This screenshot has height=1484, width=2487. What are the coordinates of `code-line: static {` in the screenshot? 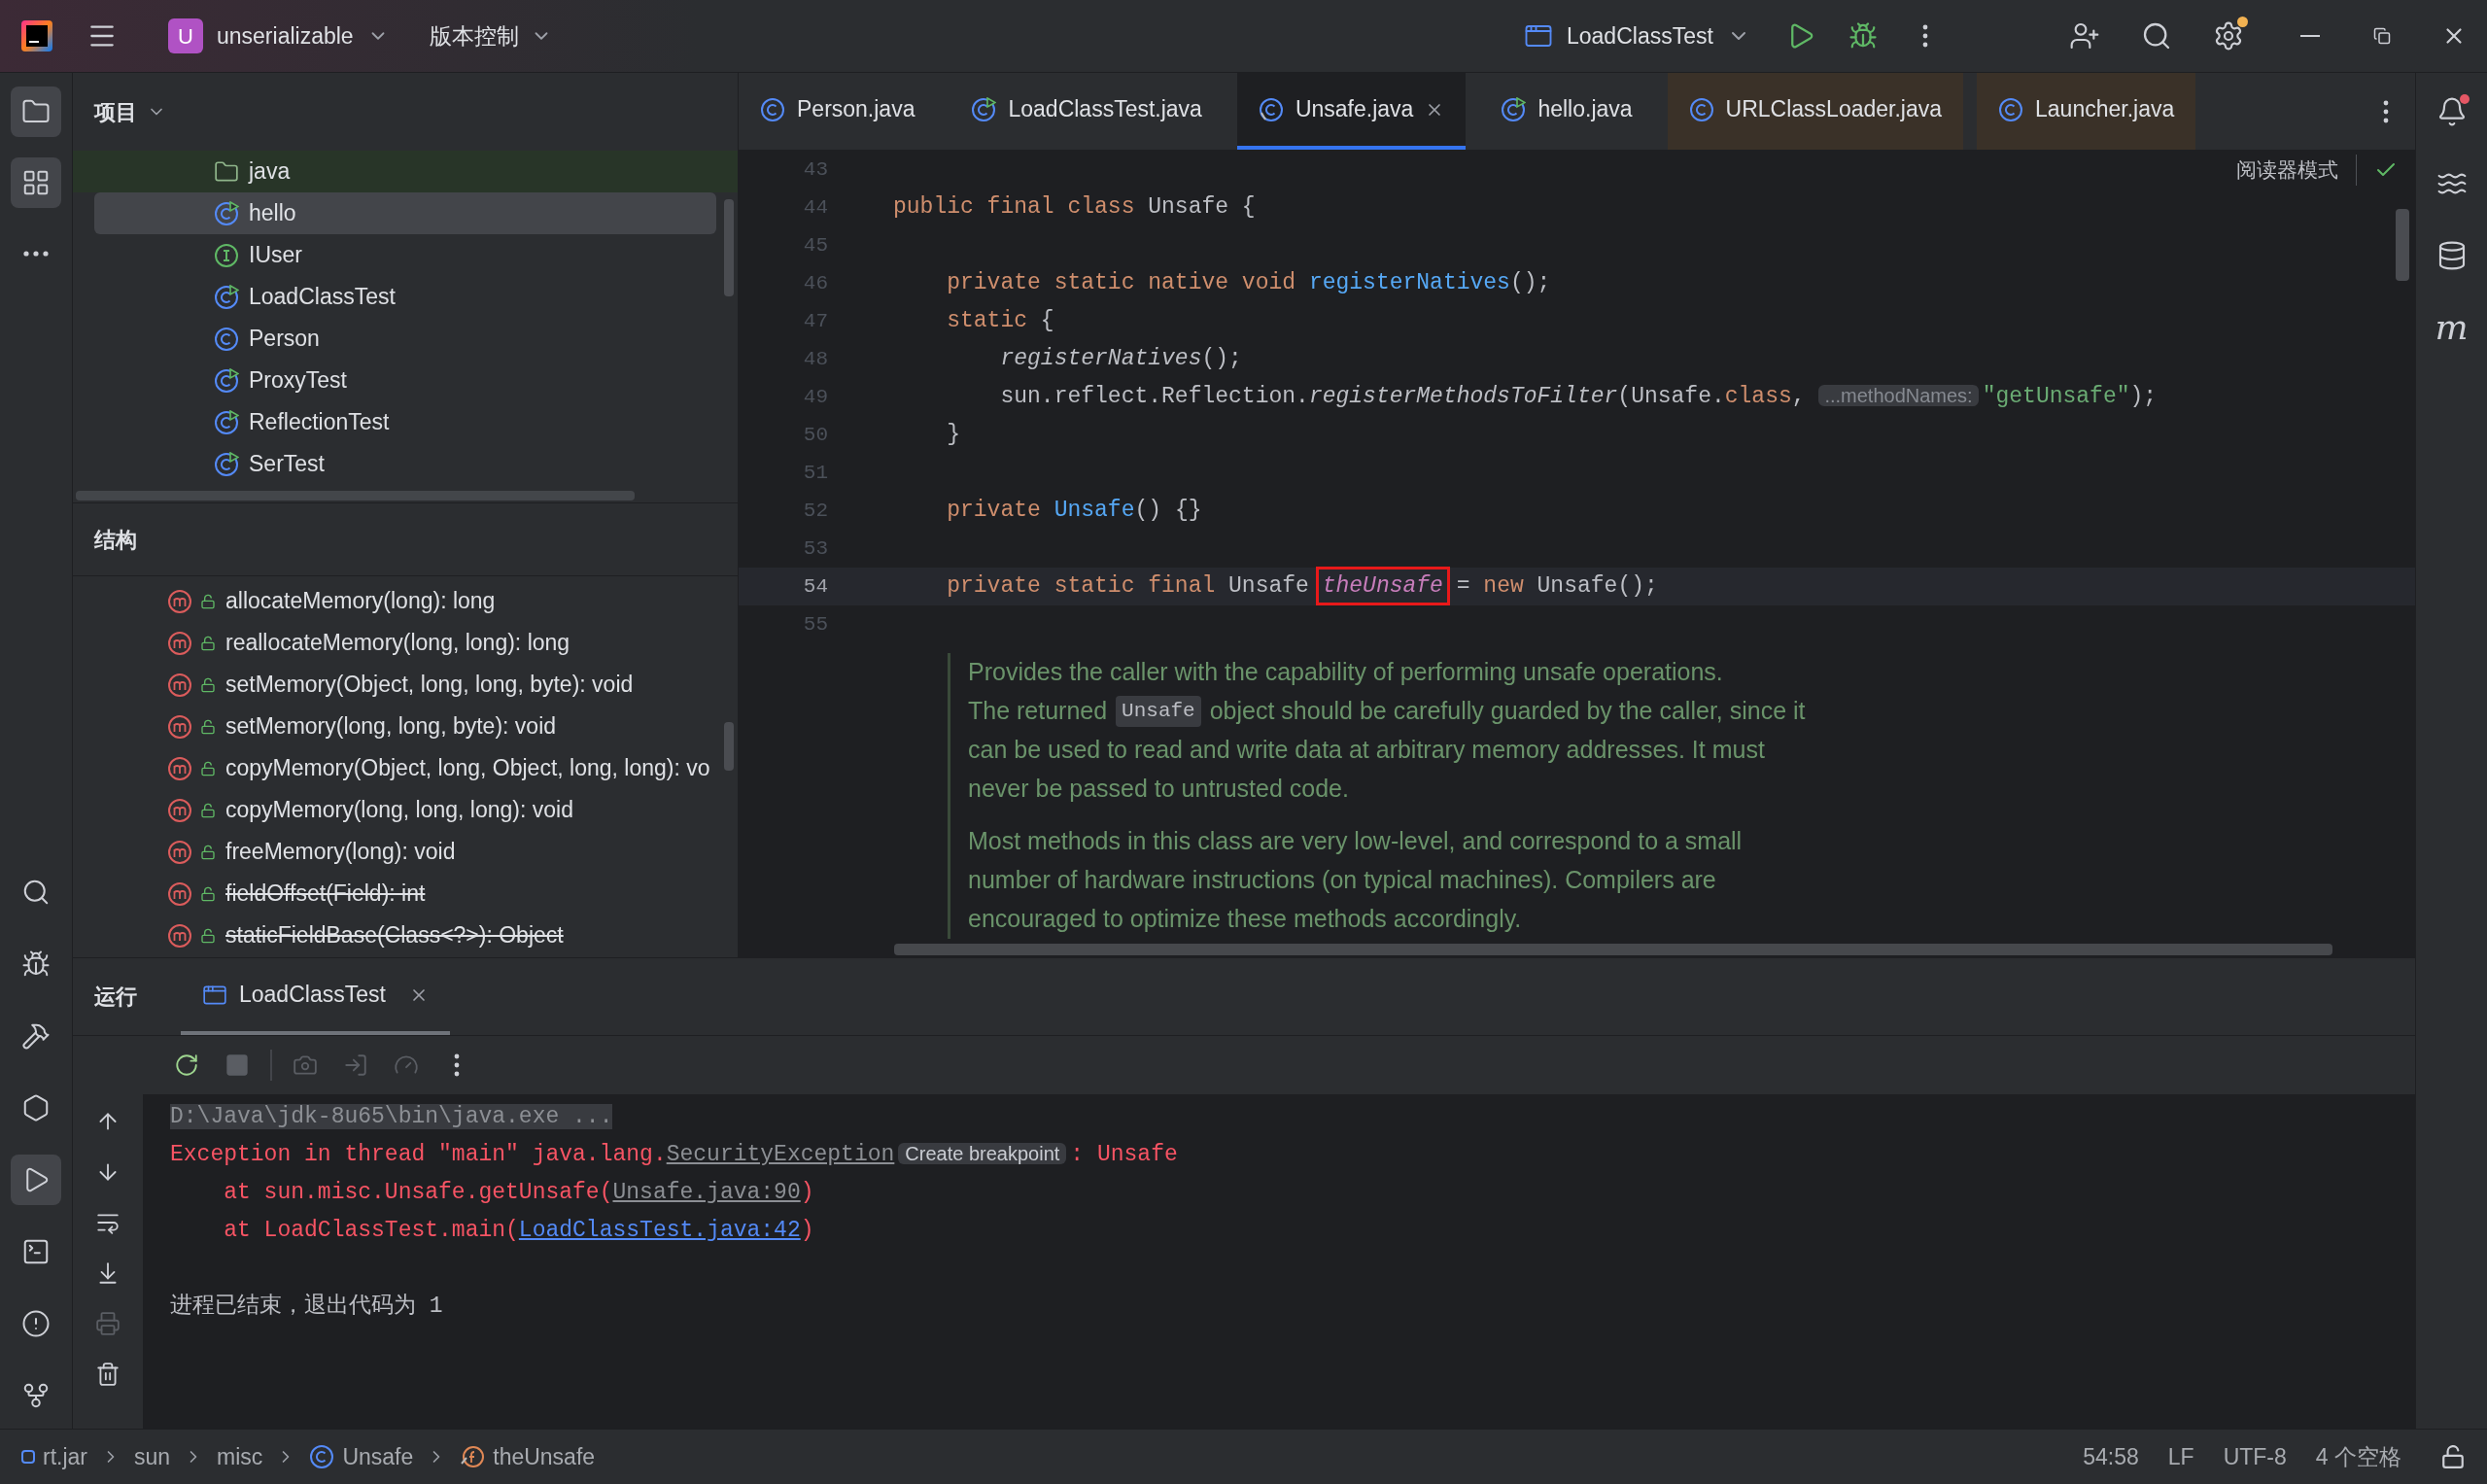 It's located at (1000, 321).